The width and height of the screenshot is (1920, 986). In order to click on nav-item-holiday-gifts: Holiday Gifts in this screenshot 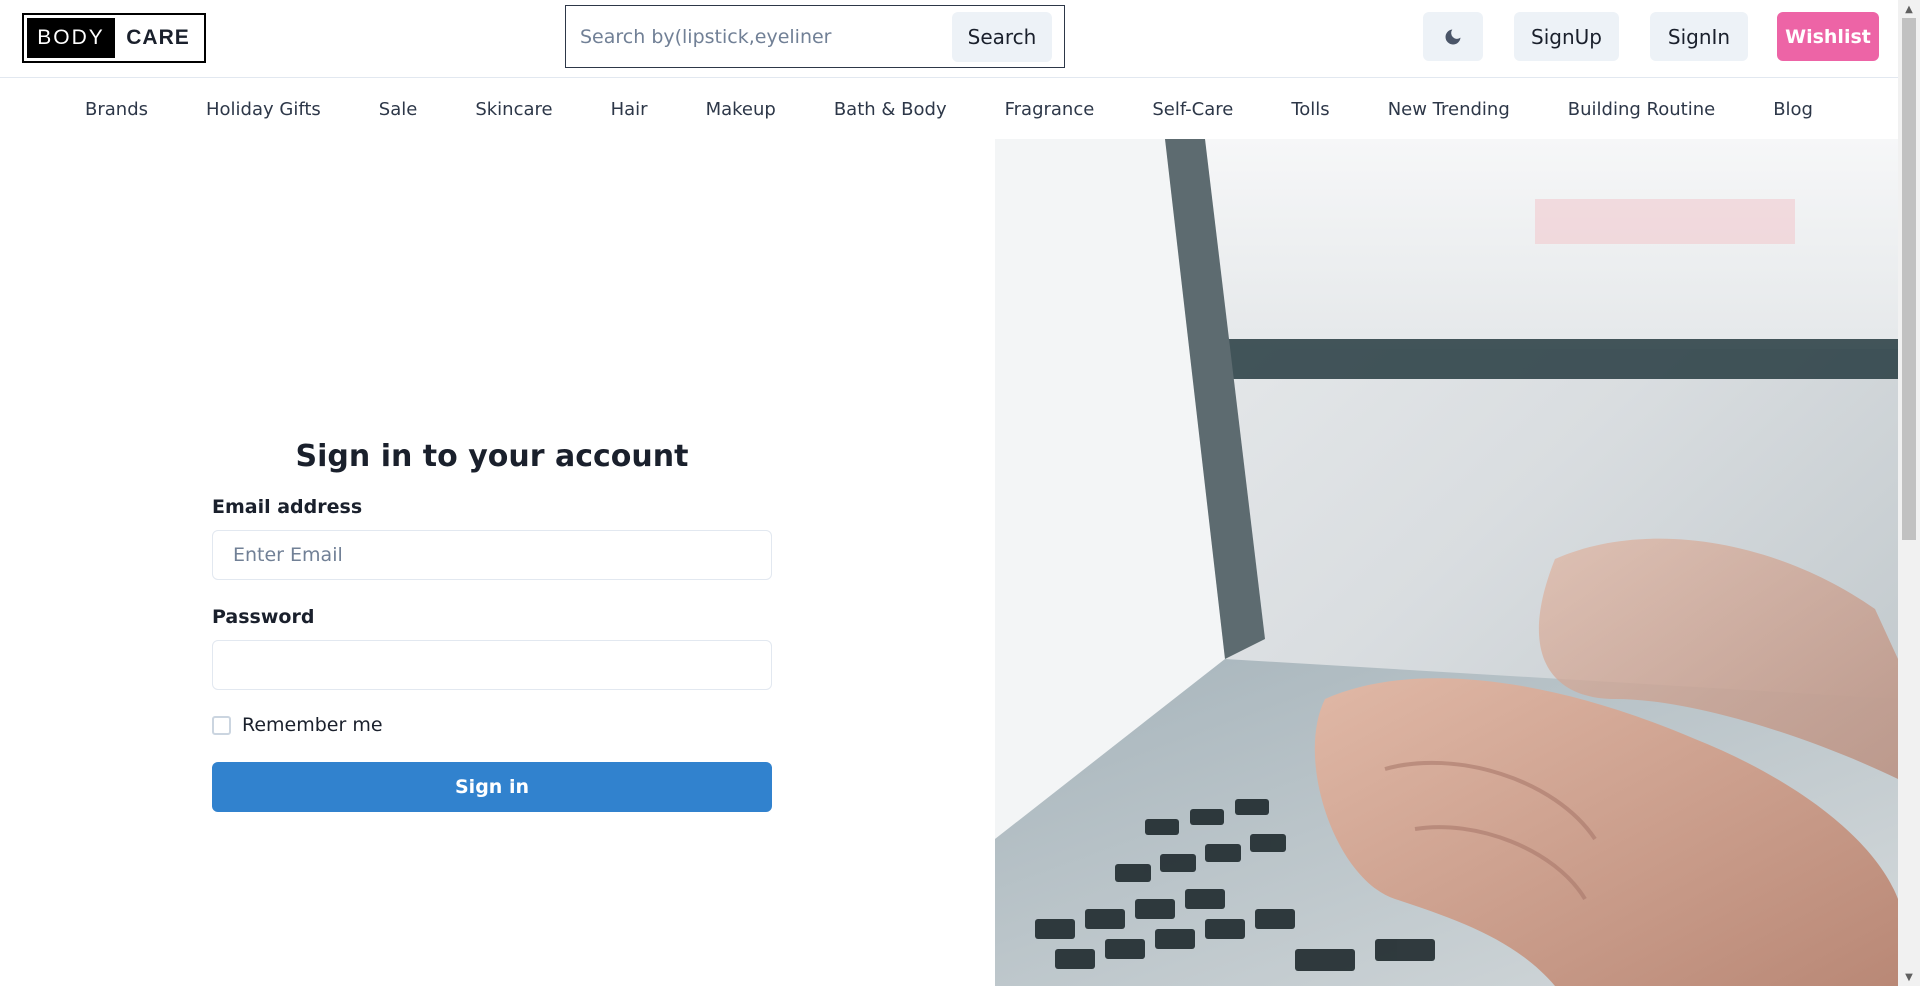, I will do `click(263, 109)`.